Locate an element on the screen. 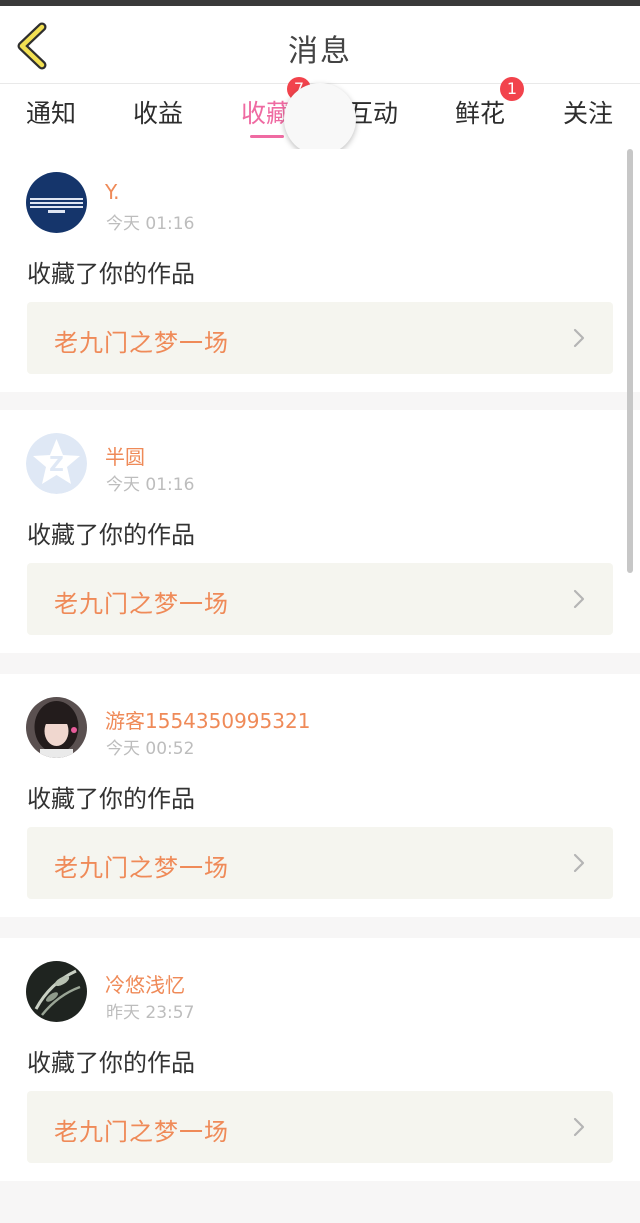 Image resolution: width=640 pixels, height=1223 pixels. tab-earnings: 收益 is located at coordinates (158, 112).